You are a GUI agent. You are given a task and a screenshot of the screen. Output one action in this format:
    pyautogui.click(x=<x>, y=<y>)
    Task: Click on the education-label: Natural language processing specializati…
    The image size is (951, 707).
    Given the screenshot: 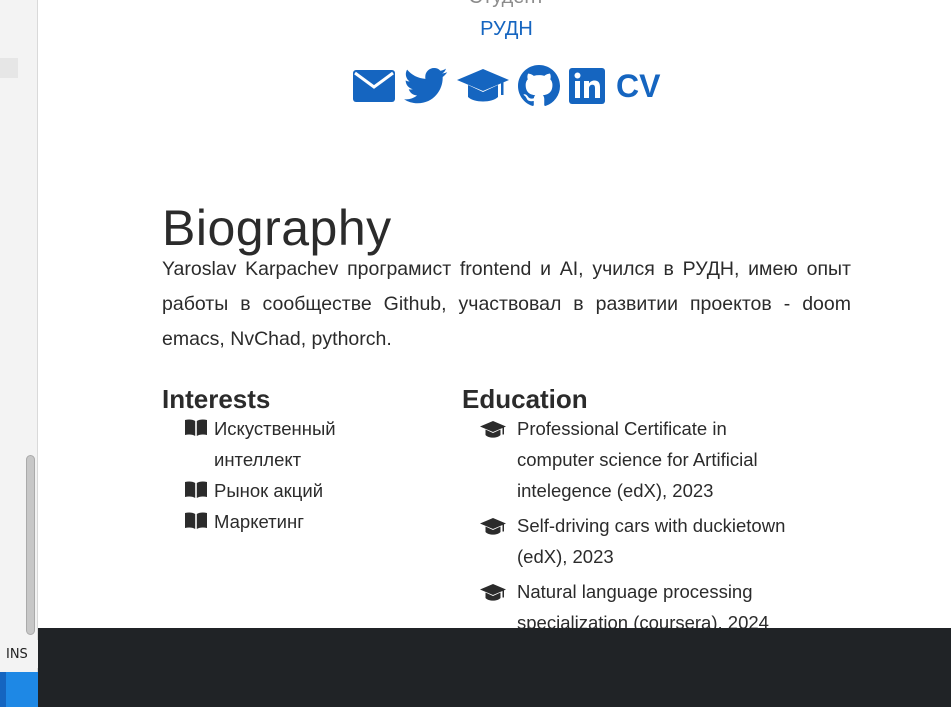 What is the action you would take?
    pyautogui.click(x=643, y=604)
    